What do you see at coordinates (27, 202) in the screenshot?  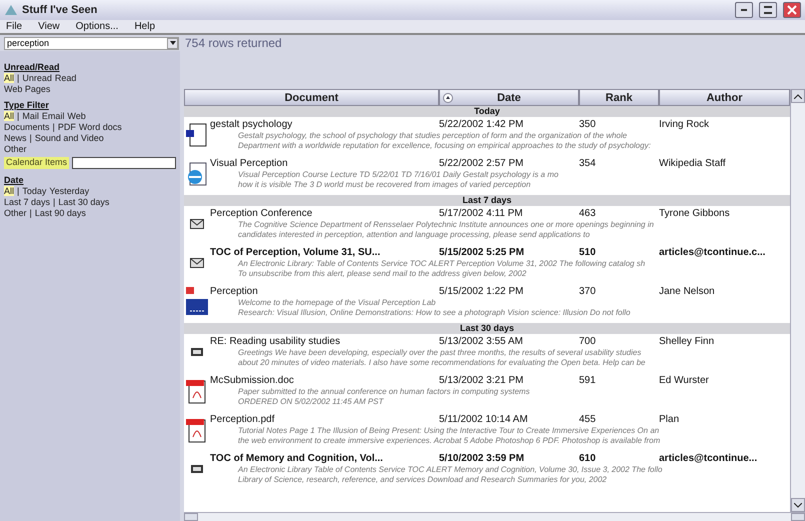 I see `filter-link: Last 7 days` at bounding box center [27, 202].